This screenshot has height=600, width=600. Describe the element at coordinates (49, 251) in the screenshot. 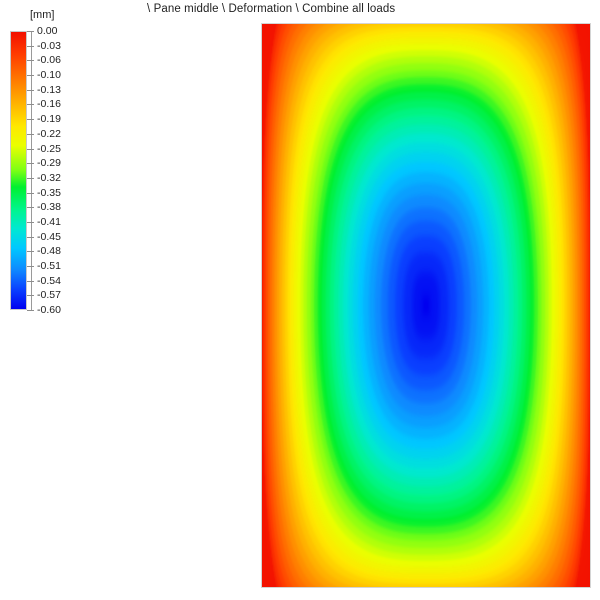

I see `colorbar-tick-label: -0.48` at that location.